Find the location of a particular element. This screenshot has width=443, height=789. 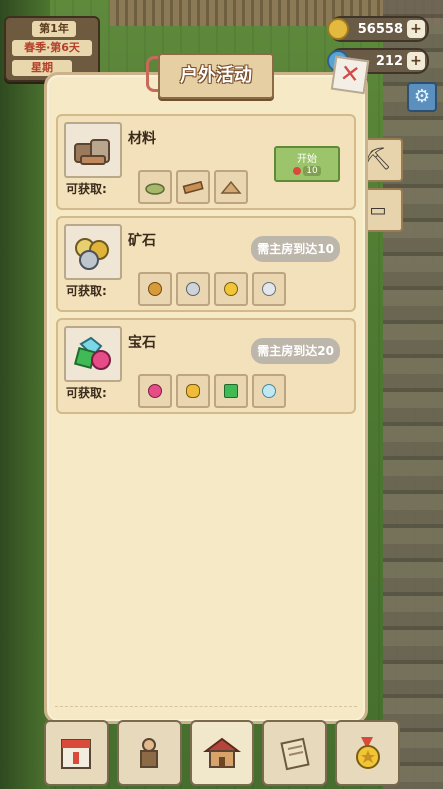

emerald-icon is located at coordinates (231, 391).